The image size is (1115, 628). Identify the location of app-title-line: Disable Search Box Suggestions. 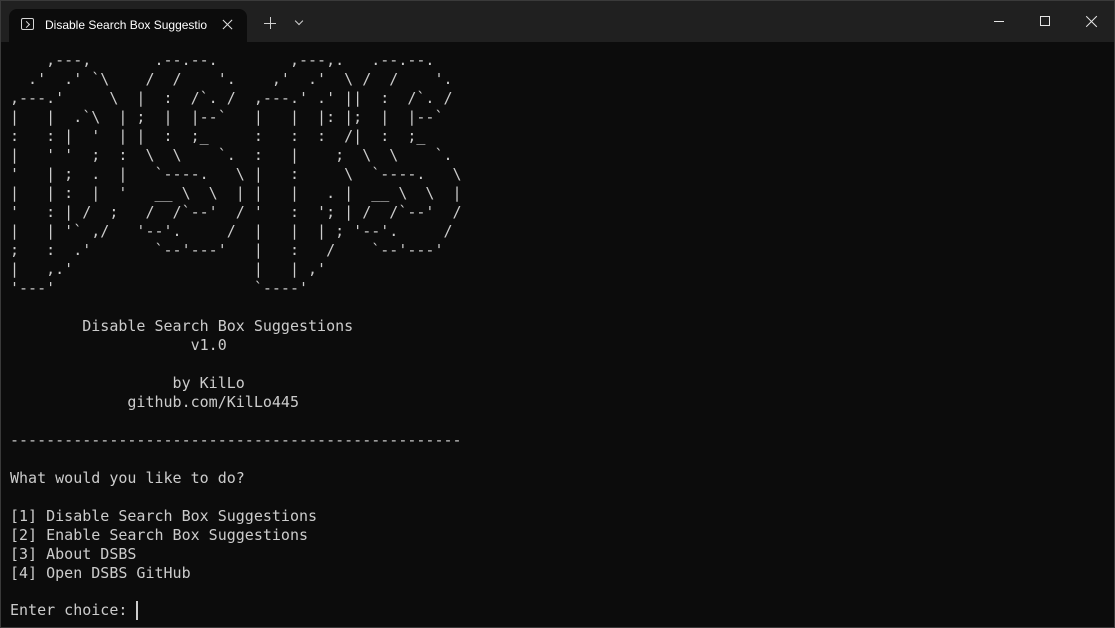
(182, 326).